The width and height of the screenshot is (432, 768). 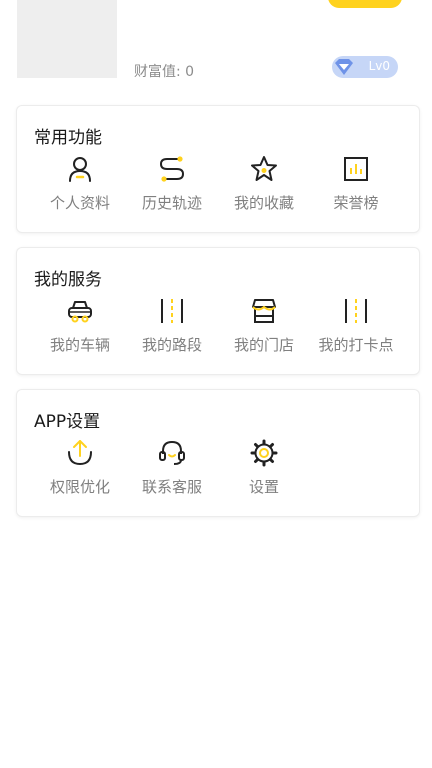 I want to click on personal-info-item: 个人资料, so click(x=80, y=186).